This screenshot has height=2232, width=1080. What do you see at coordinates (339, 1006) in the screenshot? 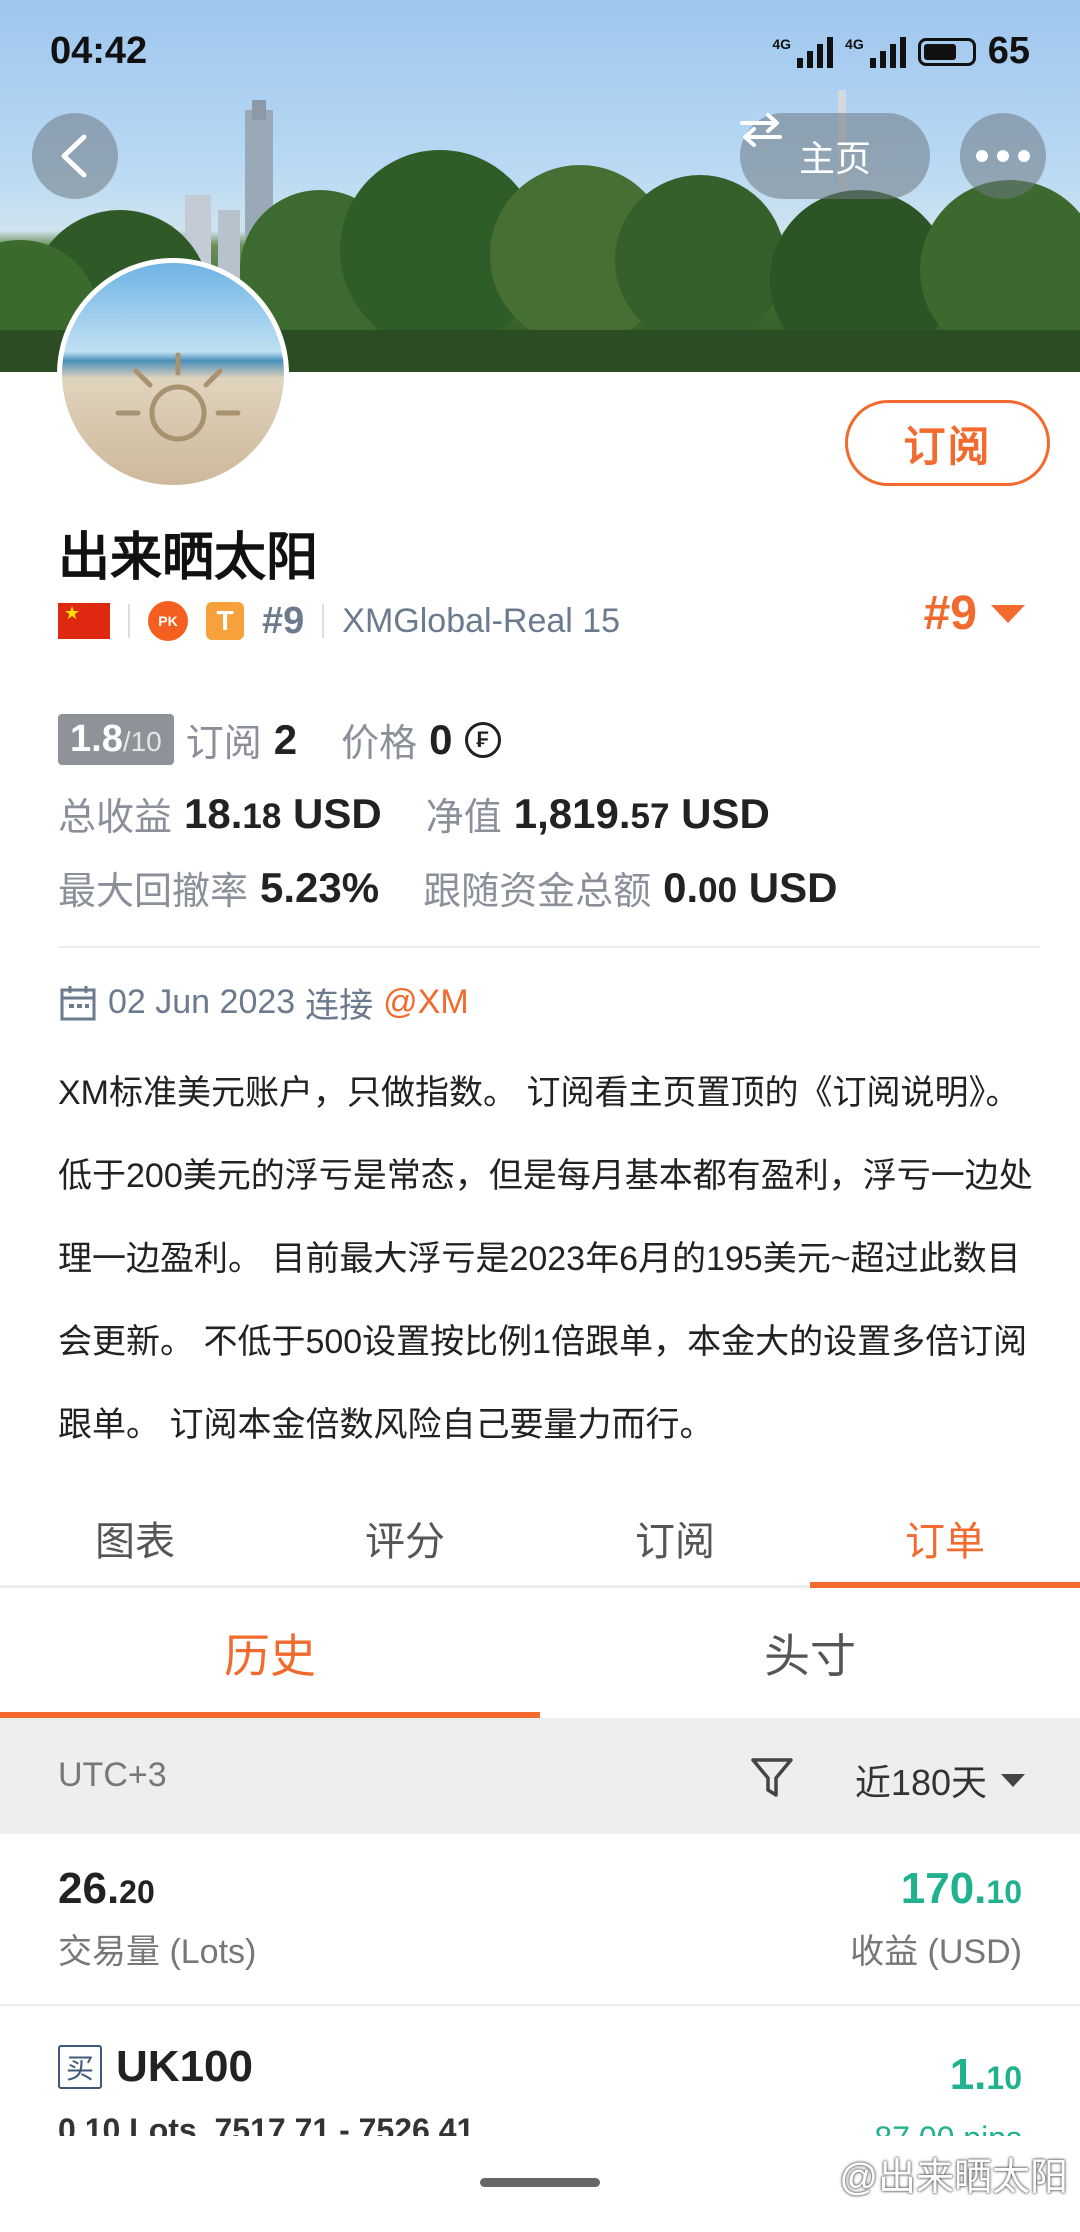
I see `connection-text: 连接` at bounding box center [339, 1006].